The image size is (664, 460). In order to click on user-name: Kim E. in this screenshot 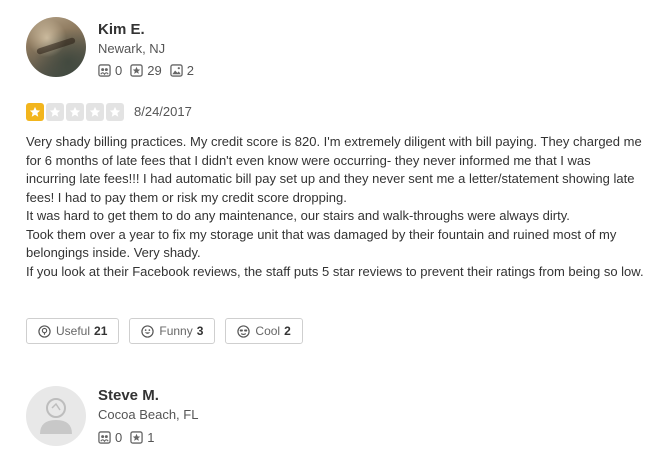, I will do `click(121, 29)`.